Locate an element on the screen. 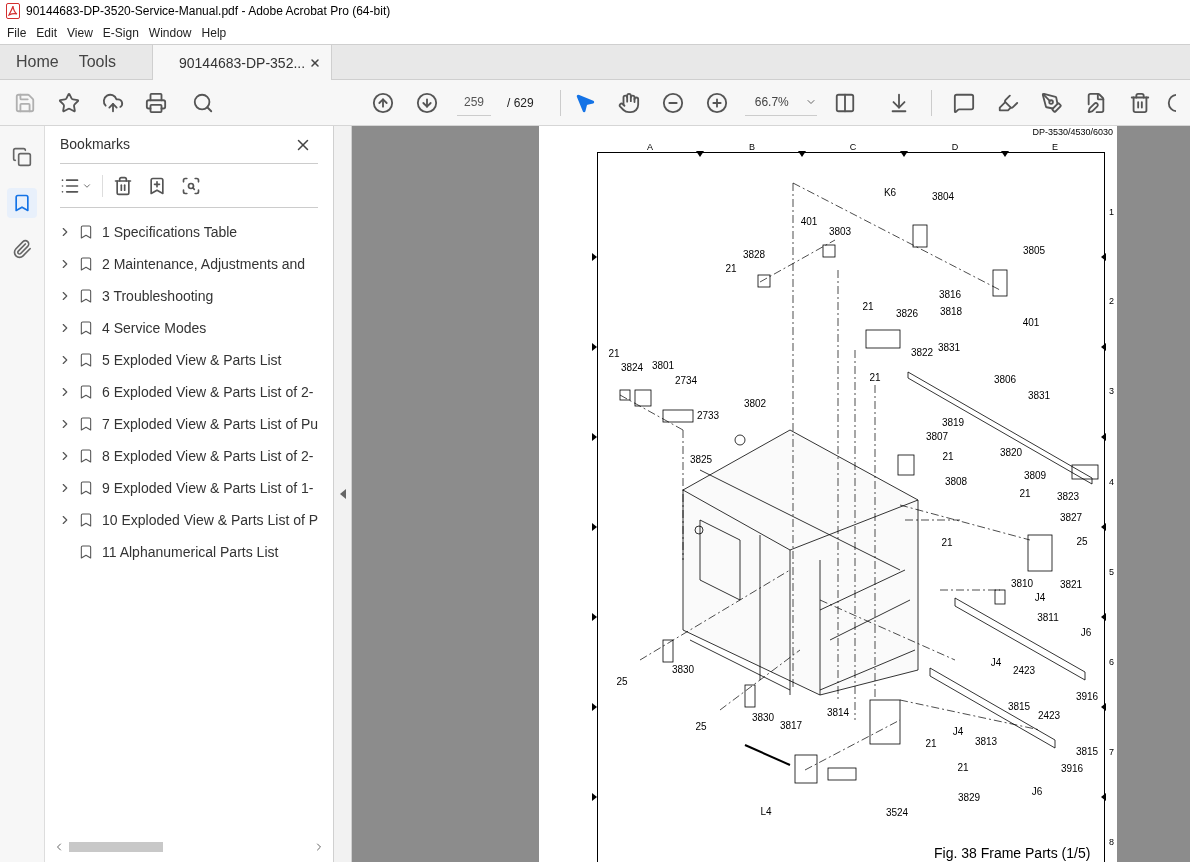 This screenshot has height=862, width=1190. callout-label: 3818 is located at coordinates (951, 311).